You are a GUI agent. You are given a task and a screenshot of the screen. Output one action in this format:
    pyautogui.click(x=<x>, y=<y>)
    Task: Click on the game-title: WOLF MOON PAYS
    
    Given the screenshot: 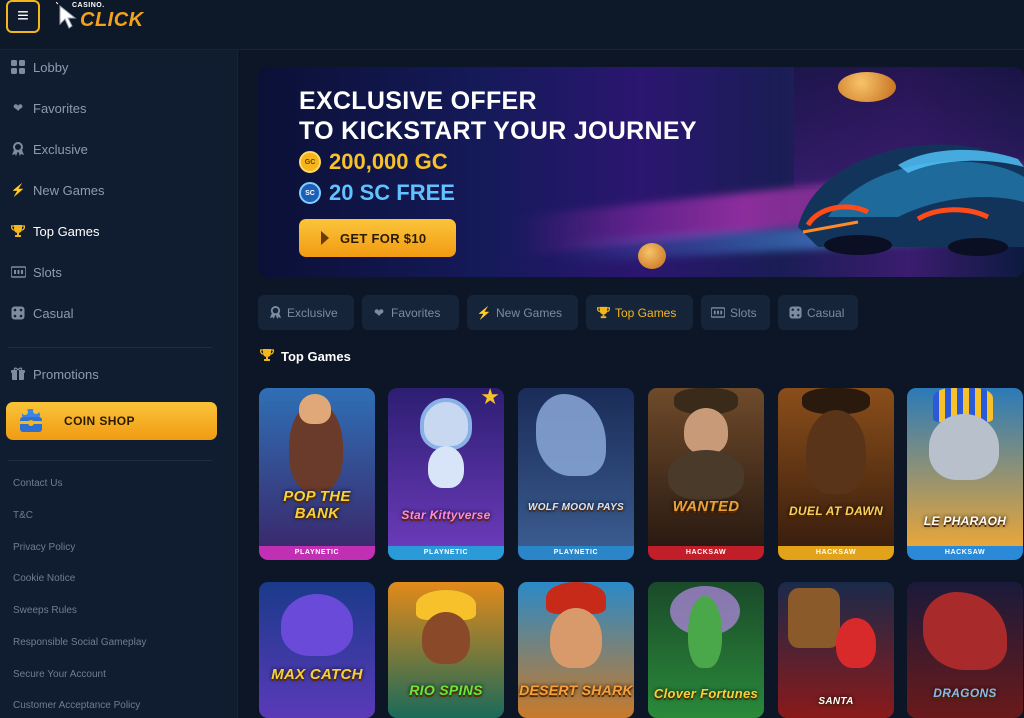 What is the action you would take?
    pyautogui.click(x=576, y=507)
    